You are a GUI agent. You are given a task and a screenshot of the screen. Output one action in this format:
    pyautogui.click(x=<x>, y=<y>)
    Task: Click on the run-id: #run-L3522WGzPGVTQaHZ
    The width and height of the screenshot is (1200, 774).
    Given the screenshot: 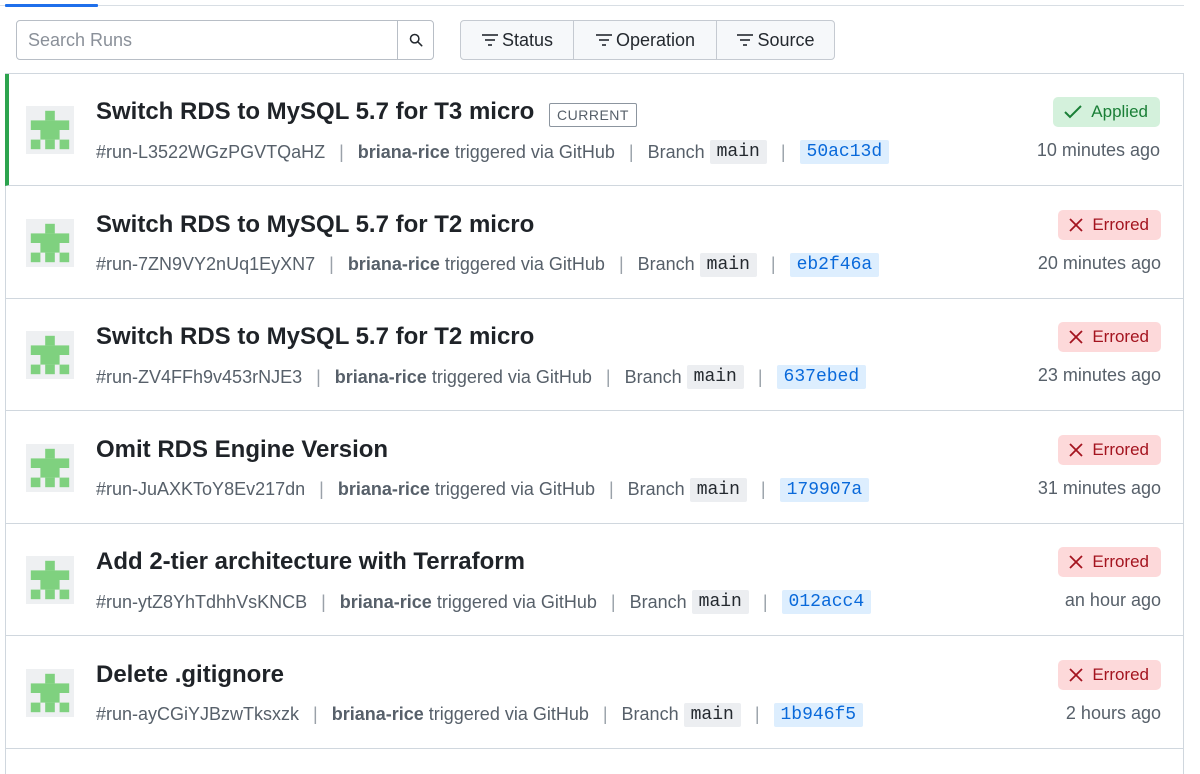 What is the action you would take?
    pyautogui.click(x=211, y=151)
    